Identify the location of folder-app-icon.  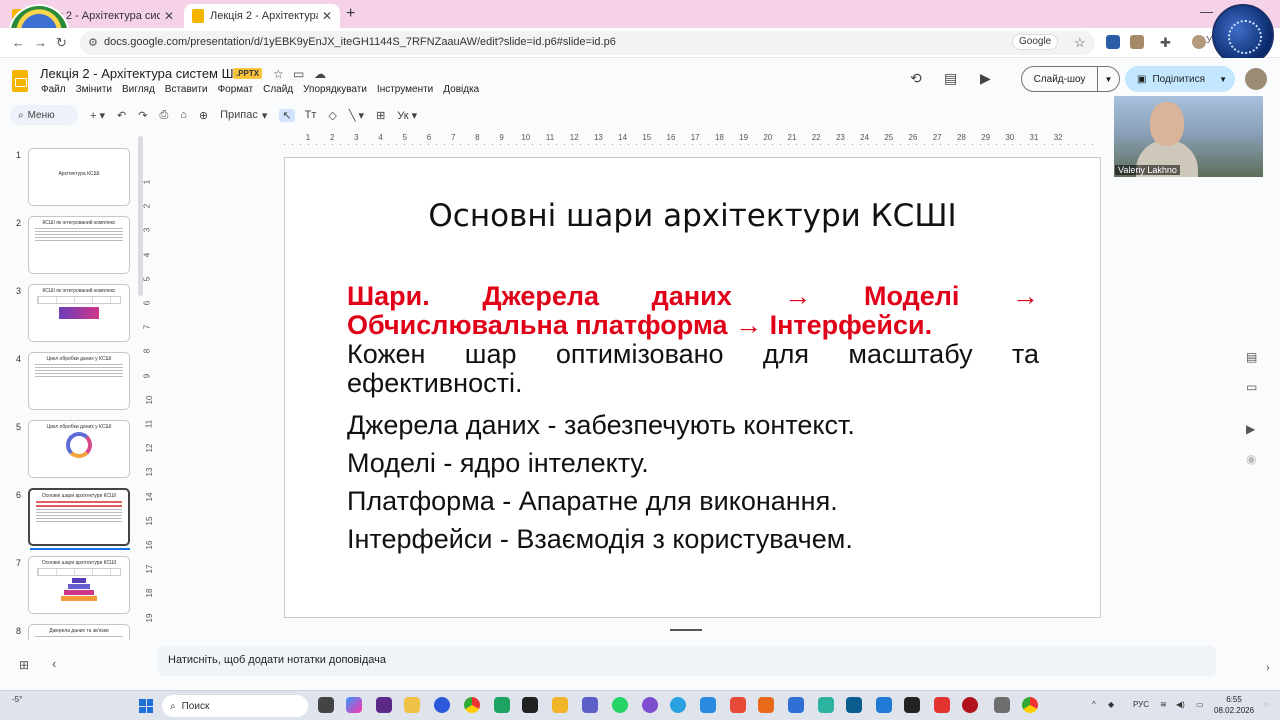
(560, 705).